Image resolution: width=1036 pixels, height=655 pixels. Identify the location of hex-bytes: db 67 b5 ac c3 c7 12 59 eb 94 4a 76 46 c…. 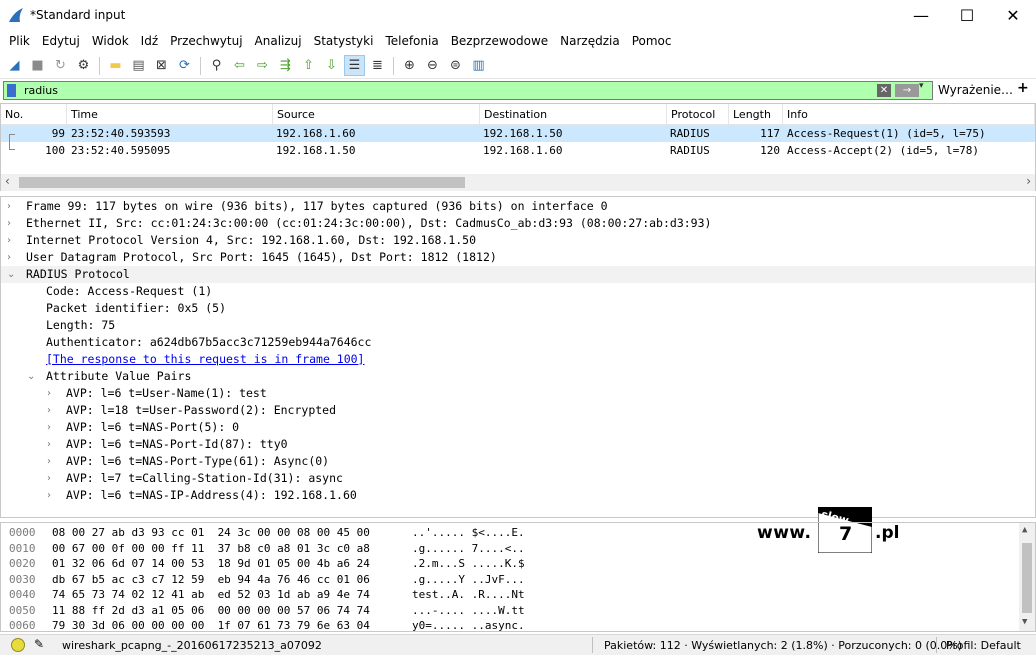
(211, 579).